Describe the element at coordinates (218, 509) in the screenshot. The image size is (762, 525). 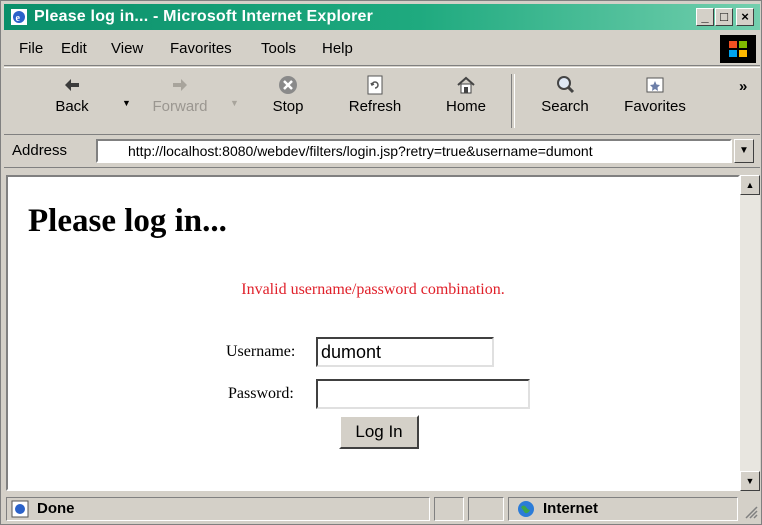
I see `status-text-pane: Done` at that location.